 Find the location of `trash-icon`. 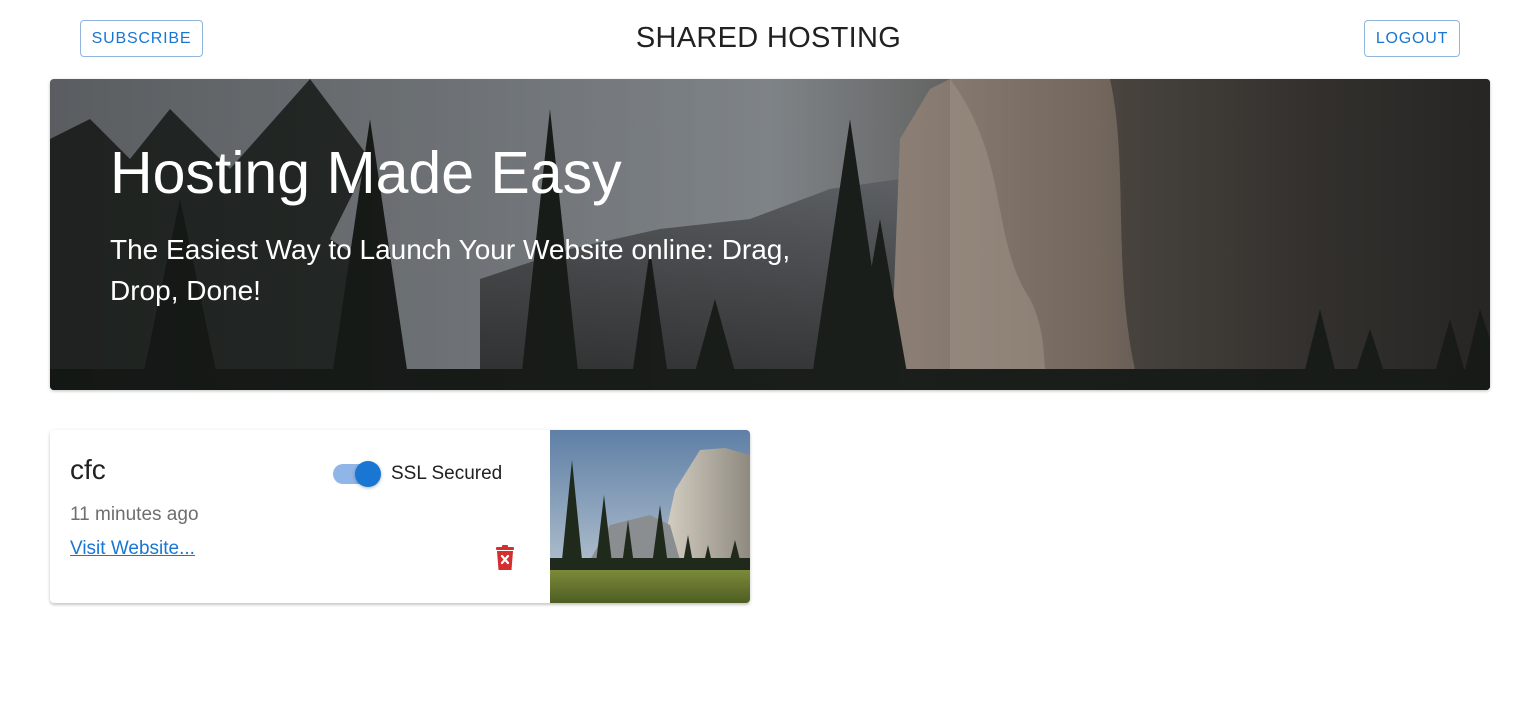

trash-icon is located at coordinates (505, 558).